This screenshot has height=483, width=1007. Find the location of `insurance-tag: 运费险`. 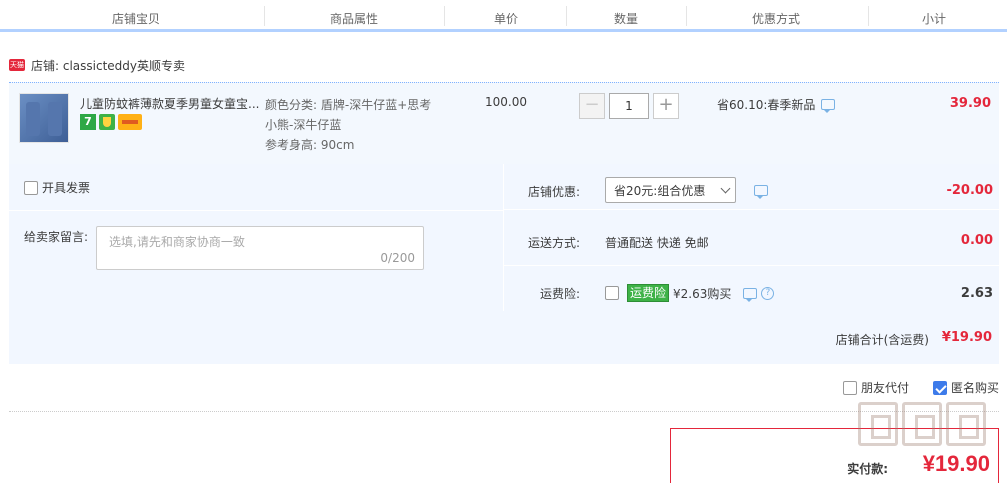

insurance-tag: 运费险 is located at coordinates (648, 293).